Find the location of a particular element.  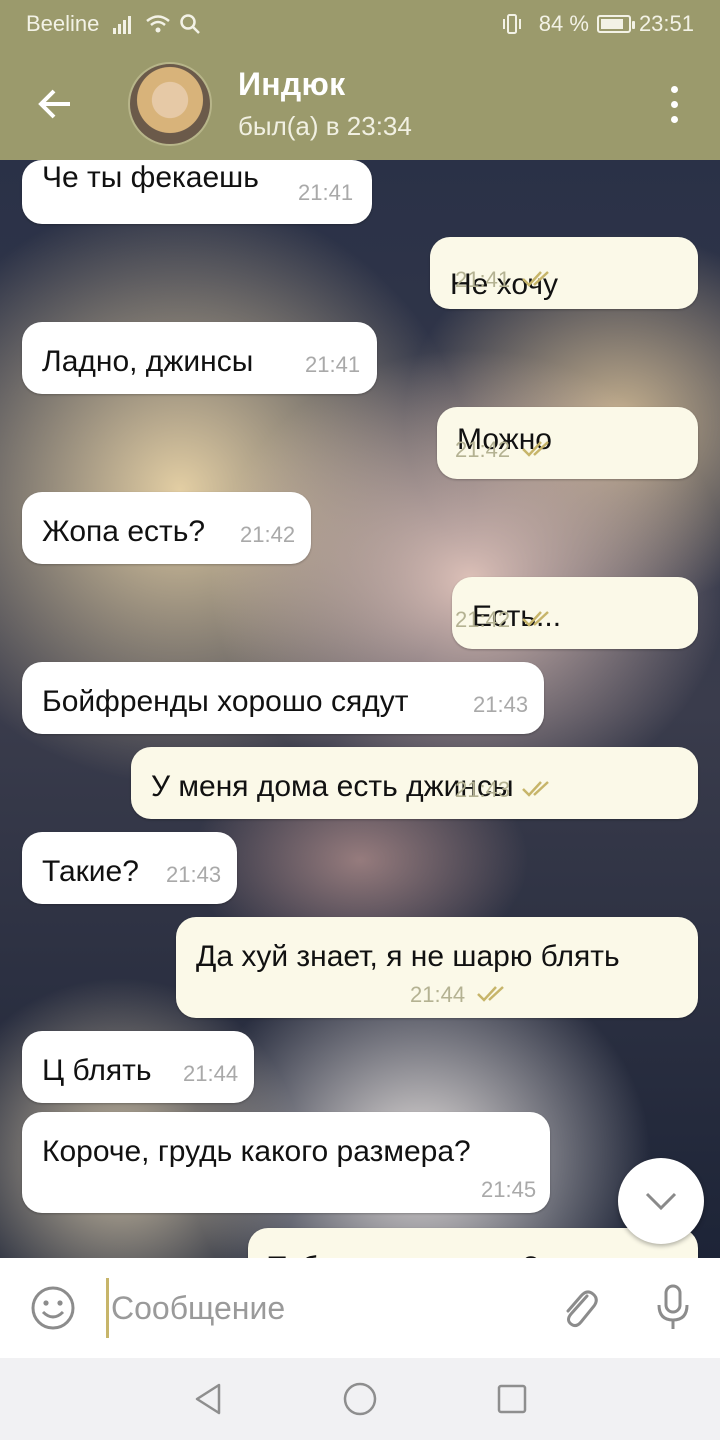

incoming-message: Такие? 21:43 is located at coordinates (129, 868).